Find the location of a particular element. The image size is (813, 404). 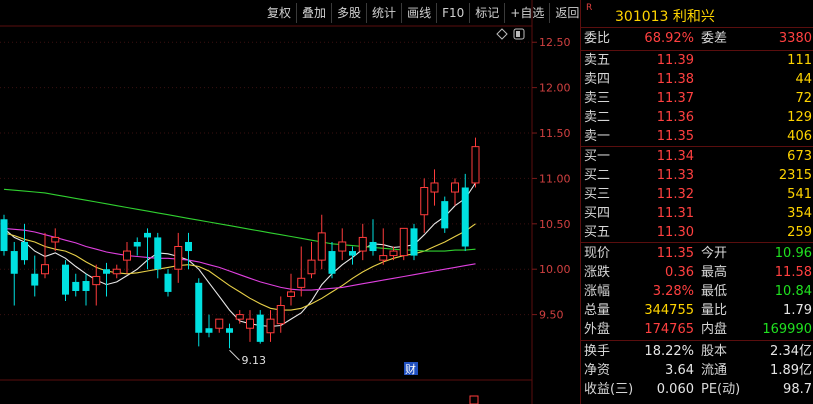

y-tick-label: 10.50 is located at coordinates (555, 224).